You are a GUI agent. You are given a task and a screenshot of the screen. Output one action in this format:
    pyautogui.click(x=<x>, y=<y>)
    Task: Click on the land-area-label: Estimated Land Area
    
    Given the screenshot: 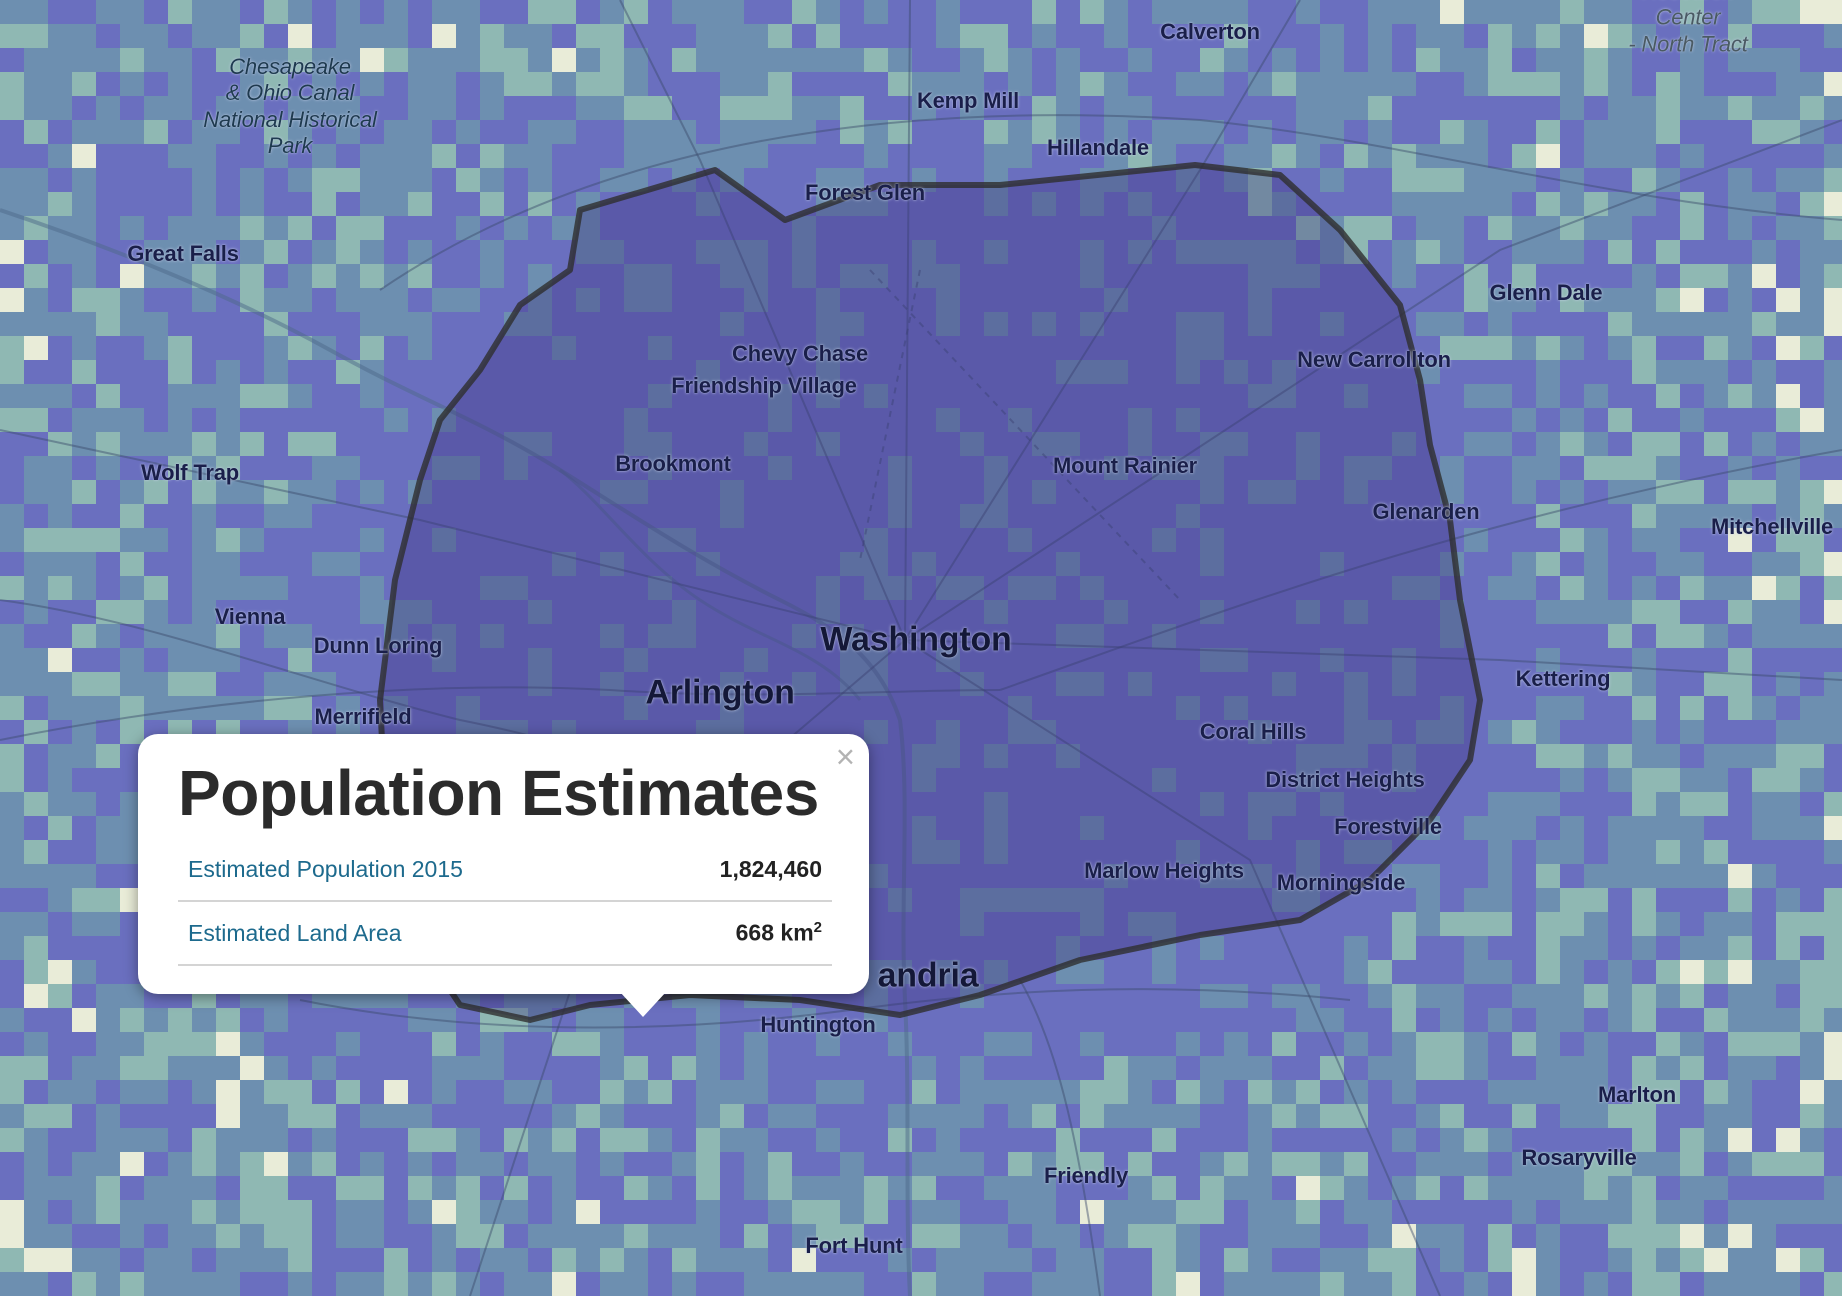 What is the action you would take?
    pyautogui.click(x=409, y=933)
    